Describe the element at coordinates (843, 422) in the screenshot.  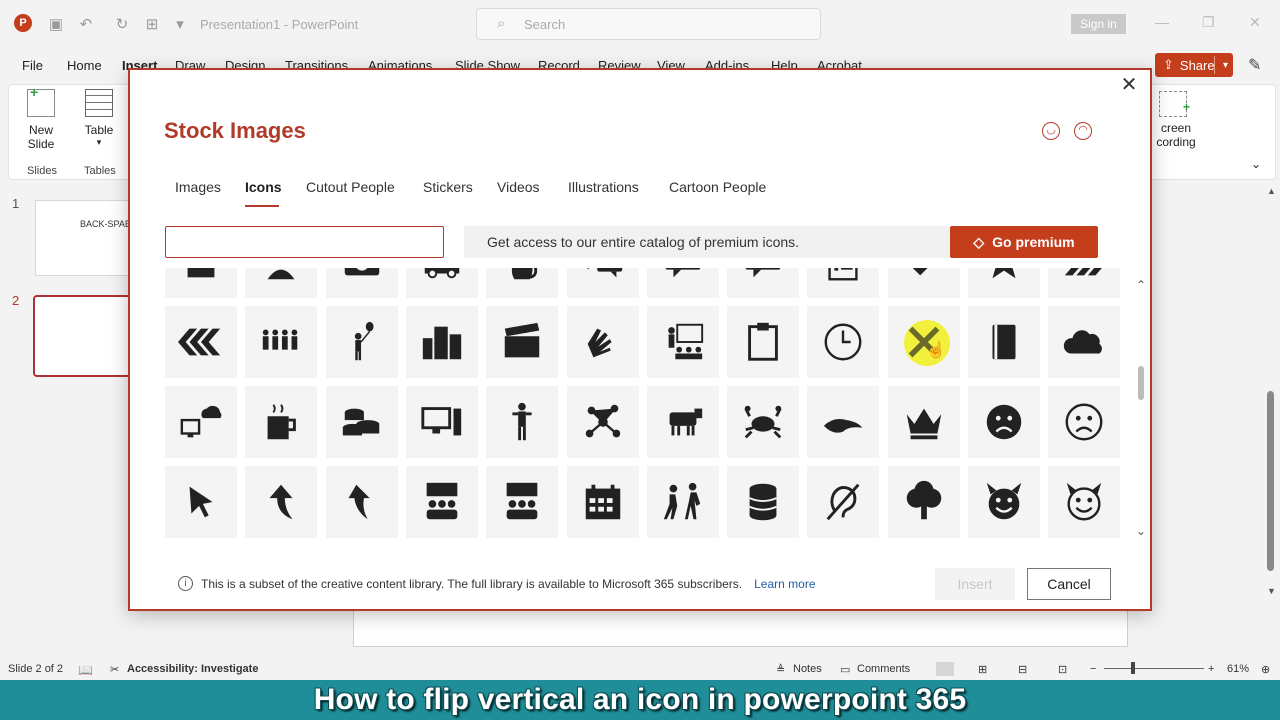
I see `icon-tile-crocodile` at that location.